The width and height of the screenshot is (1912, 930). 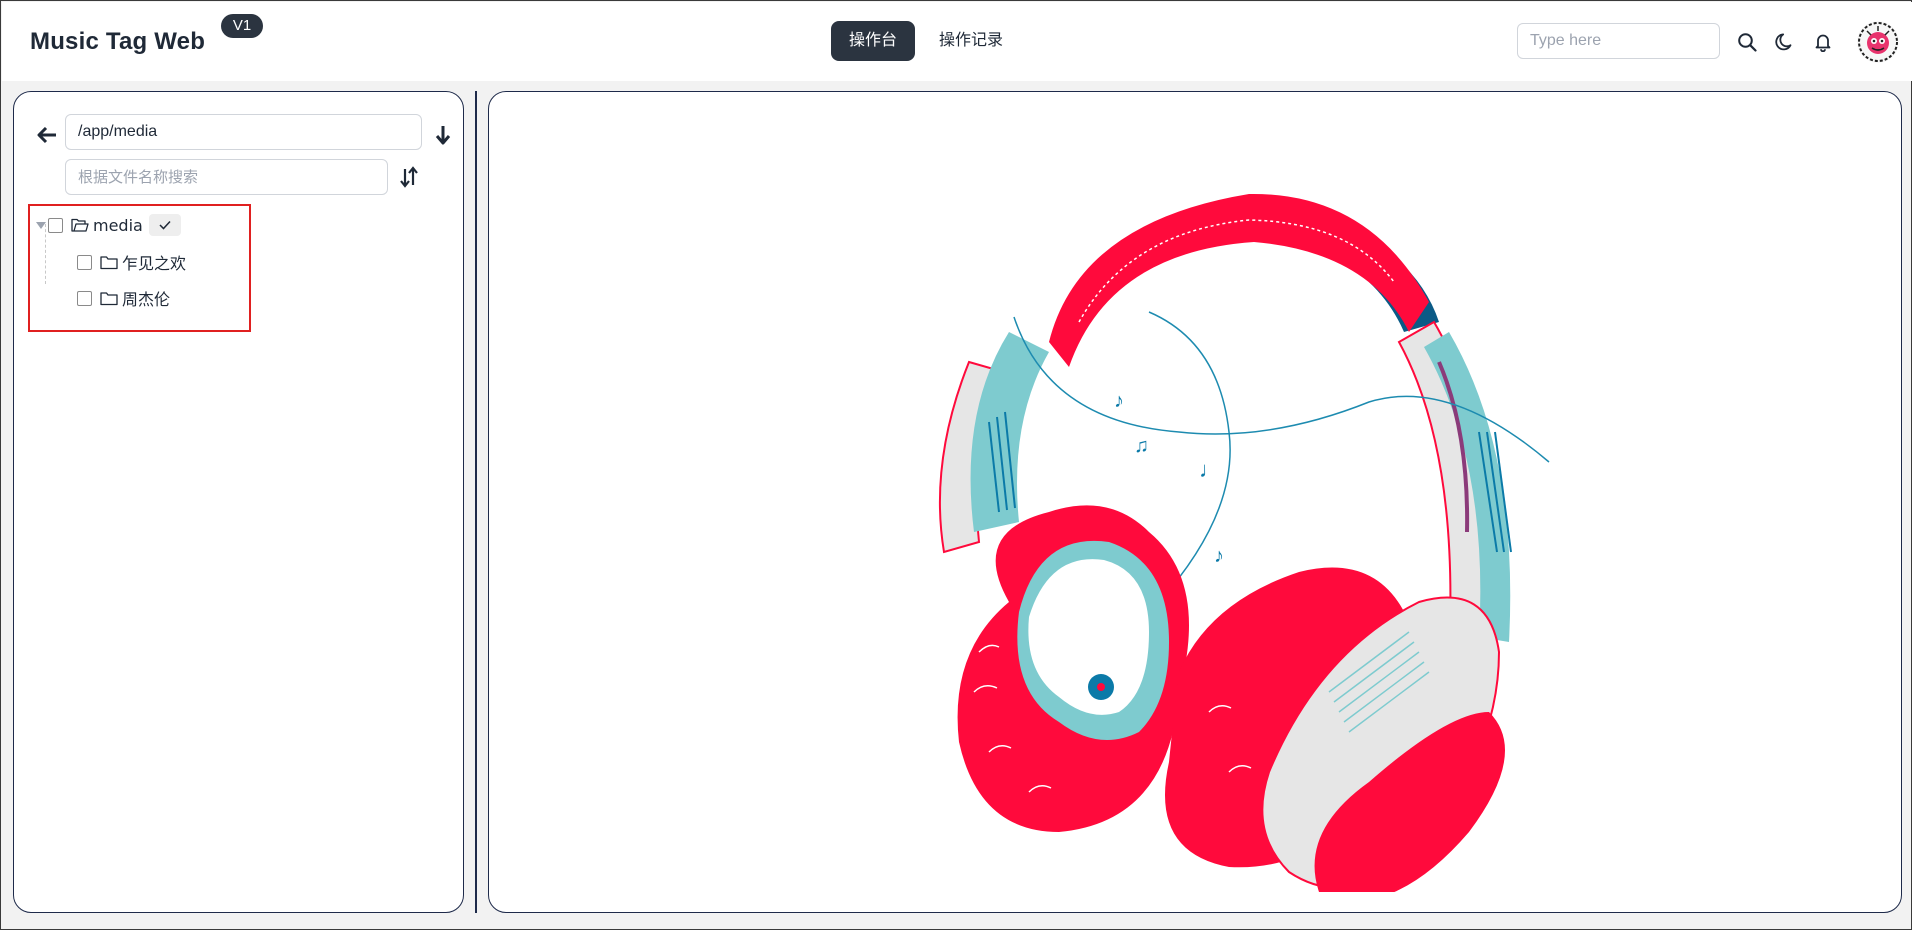 I want to click on filename-filter-input, so click(x=226, y=177).